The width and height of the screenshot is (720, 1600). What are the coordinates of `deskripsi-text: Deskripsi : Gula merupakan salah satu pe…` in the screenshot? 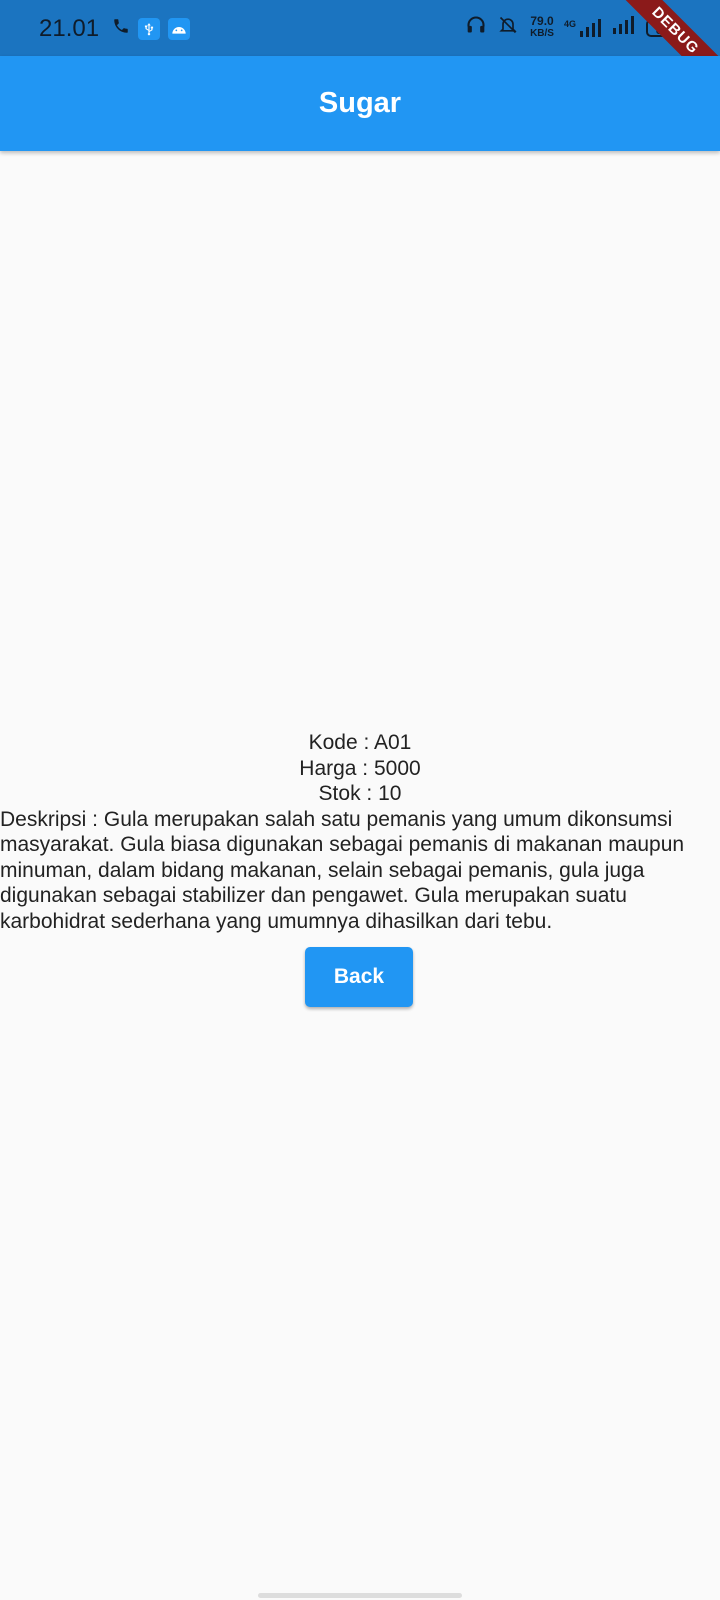 It's located at (360, 871).